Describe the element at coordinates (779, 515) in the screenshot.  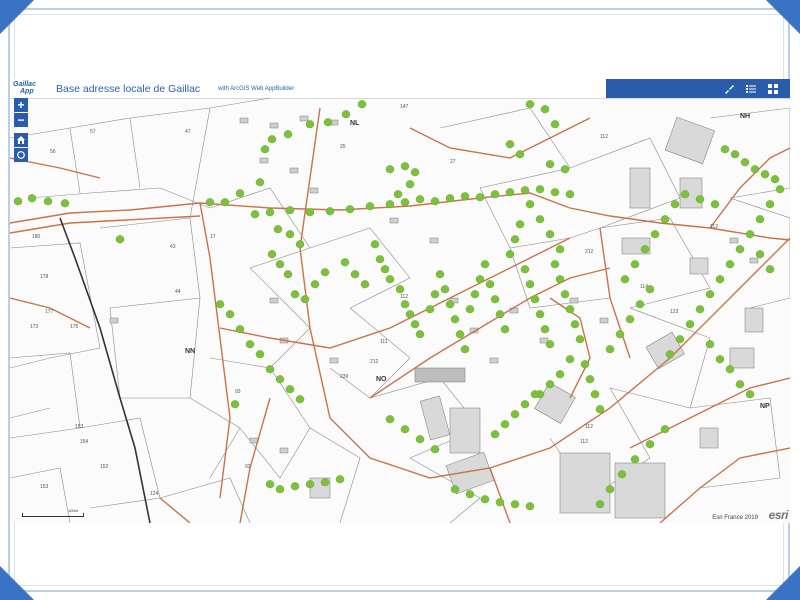
I see `esri-logo: esri` at that location.